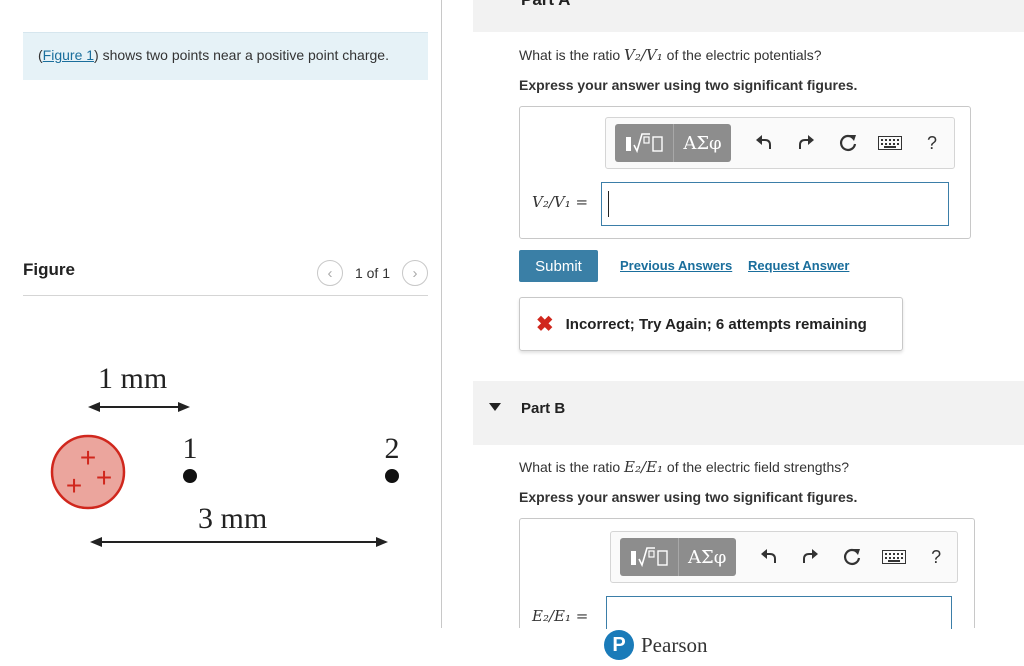  What do you see at coordinates (560, 616) in the screenshot?
I see `part-b-answer-label: E₂/E₁ =` at bounding box center [560, 616].